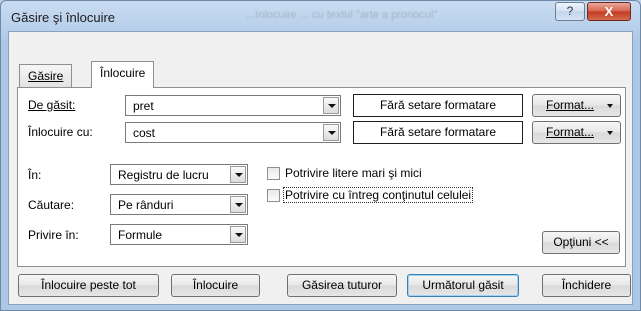  Describe the element at coordinates (233, 105) in the screenshot. I see `find-combo: pret` at that location.